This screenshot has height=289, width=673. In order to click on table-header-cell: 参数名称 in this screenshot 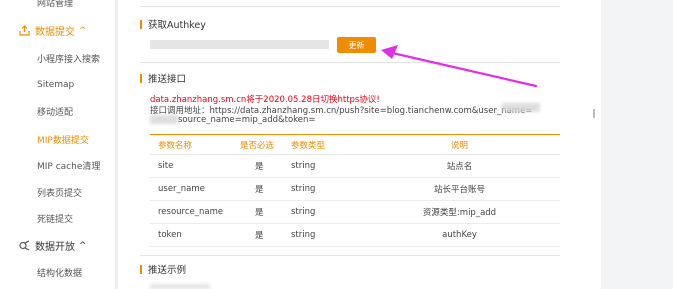, I will do `click(195, 144)`.